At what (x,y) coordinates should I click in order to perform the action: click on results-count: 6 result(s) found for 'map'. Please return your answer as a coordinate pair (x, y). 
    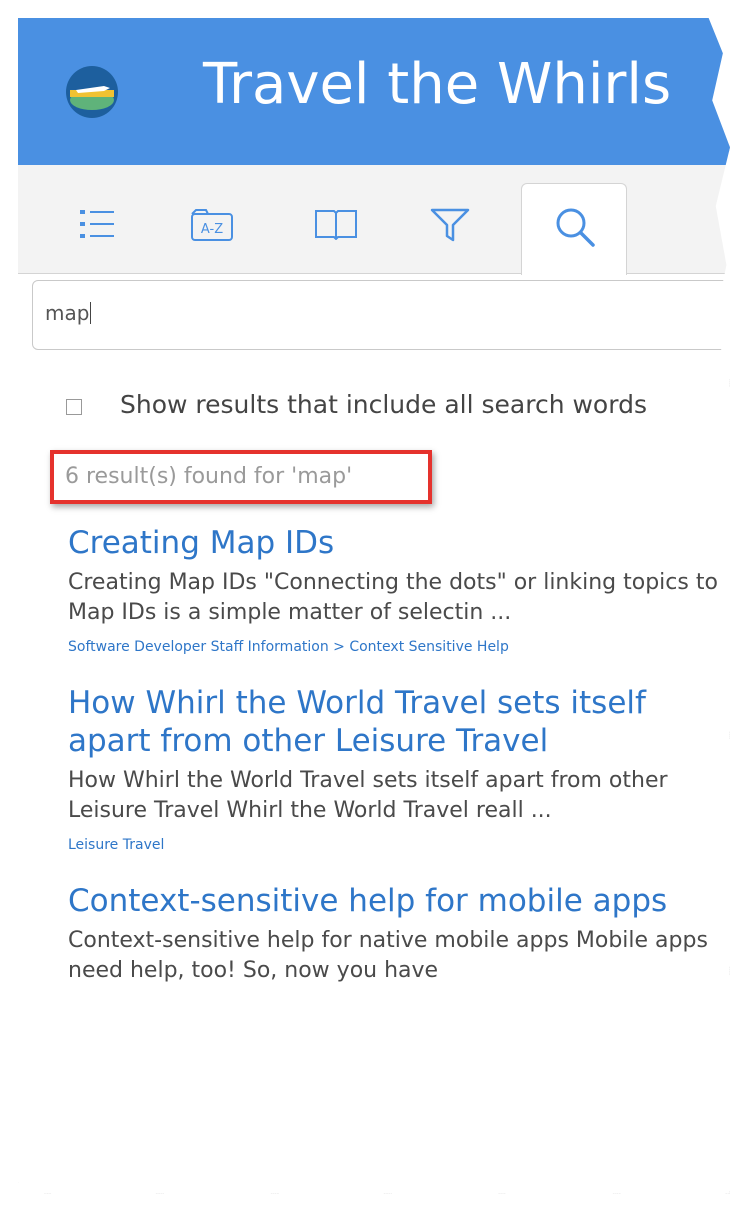
    Looking at the image, I should click on (209, 476).